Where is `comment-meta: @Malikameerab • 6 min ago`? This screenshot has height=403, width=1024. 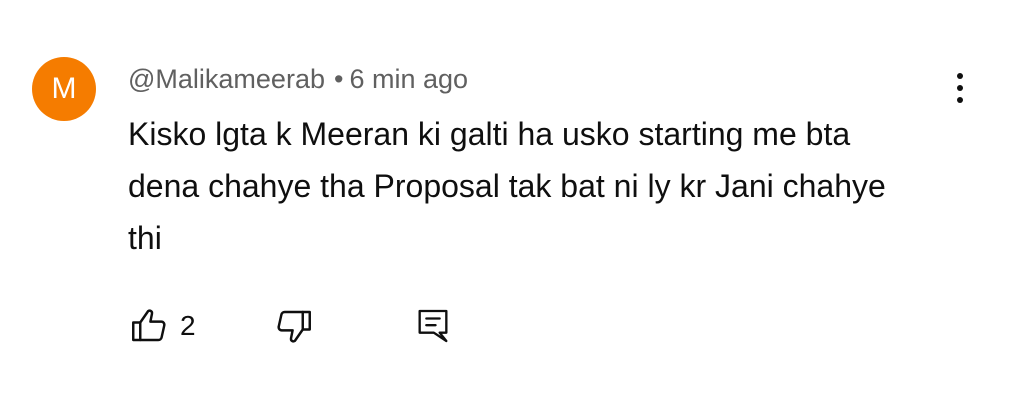 comment-meta: @Malikameerab • 6 min ago is located at coordinates (298, 79).